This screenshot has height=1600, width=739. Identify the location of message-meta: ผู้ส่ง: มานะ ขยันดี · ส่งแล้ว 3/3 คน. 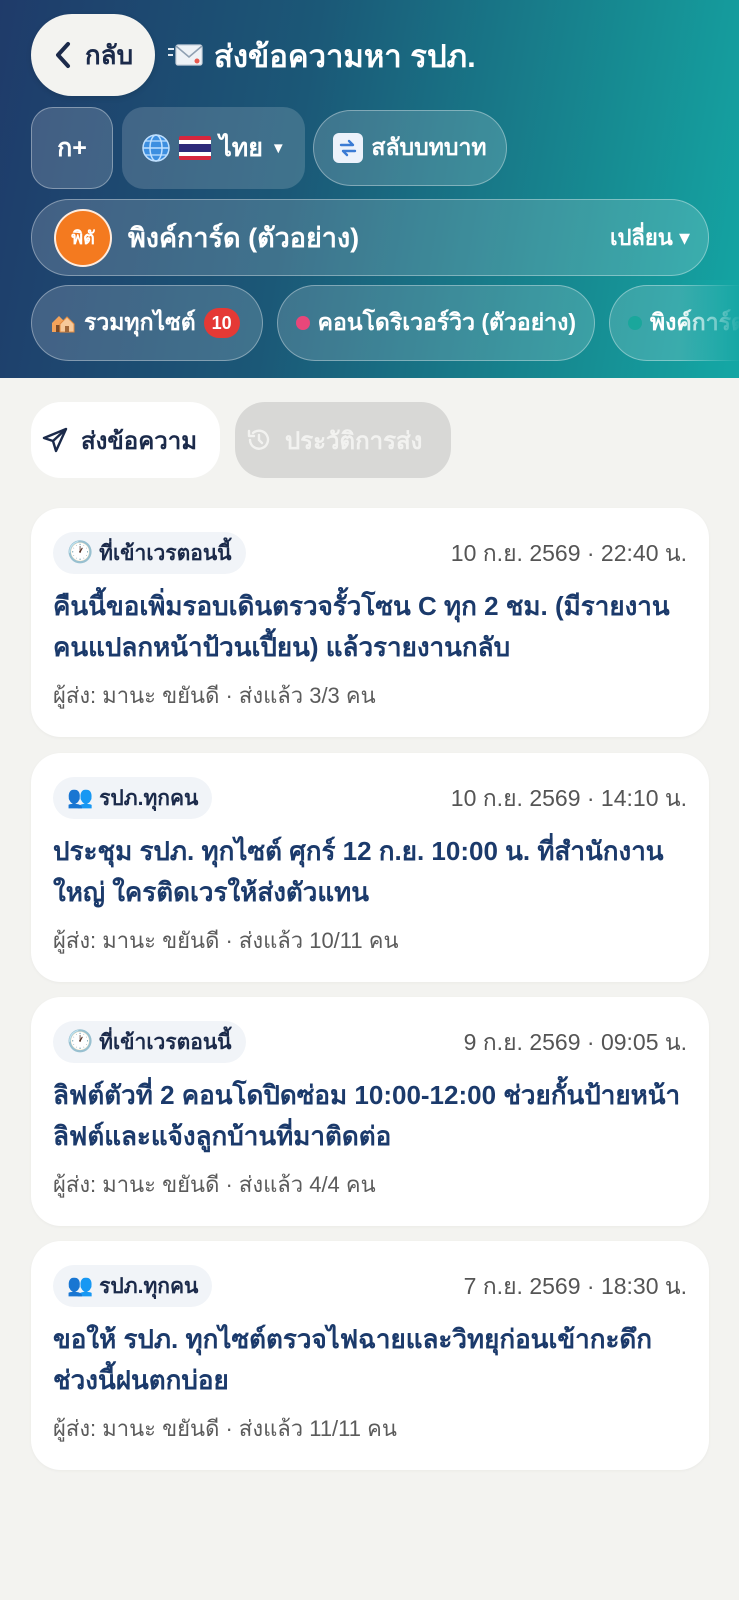
(214, 695).